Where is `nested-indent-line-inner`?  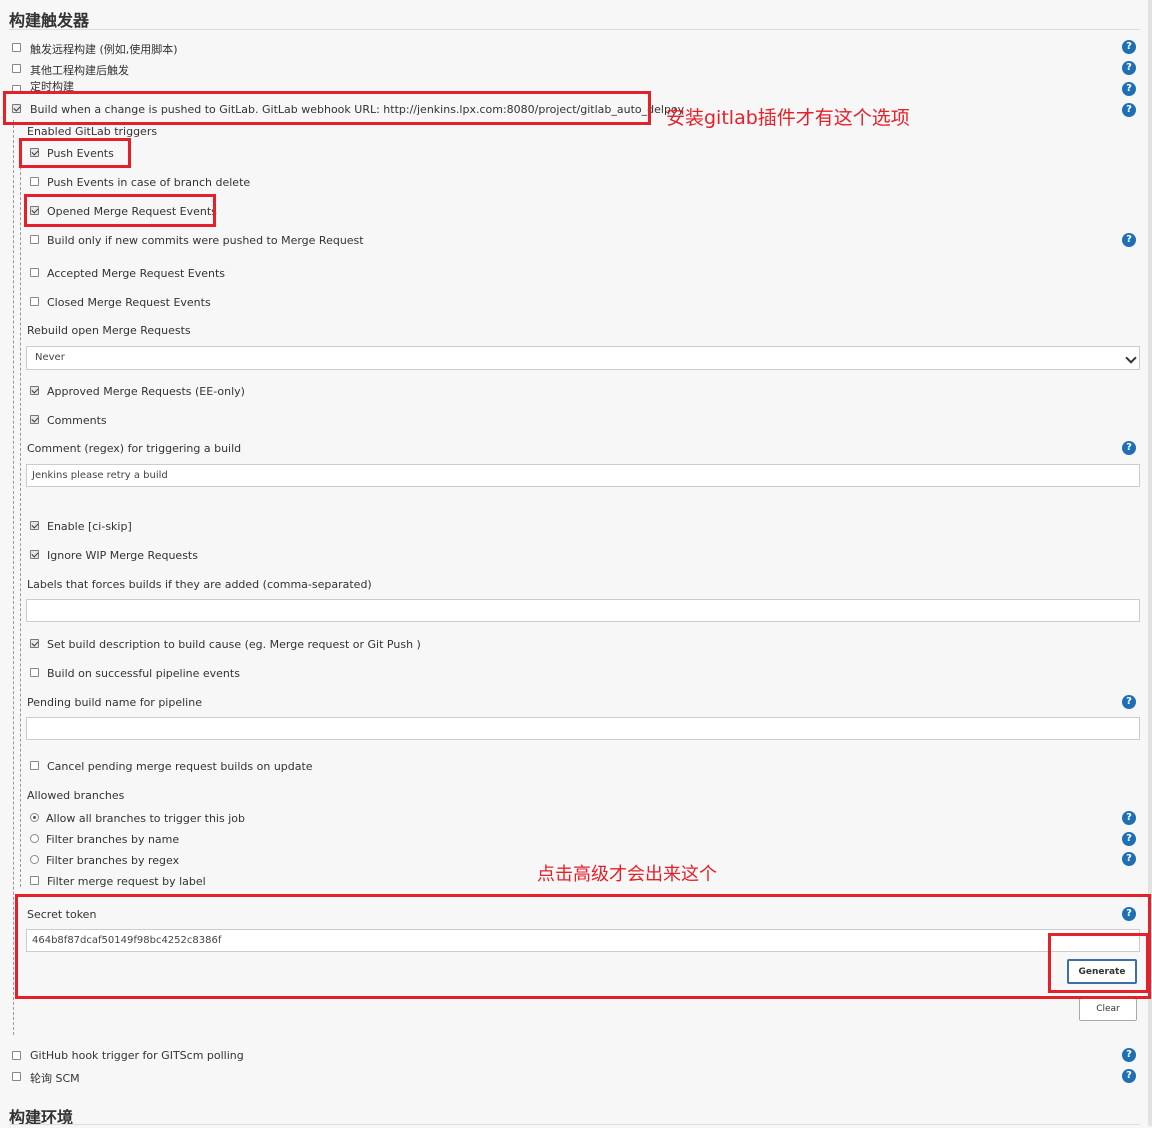
nested-indent-line-inner is located at coordinates (20, 514).